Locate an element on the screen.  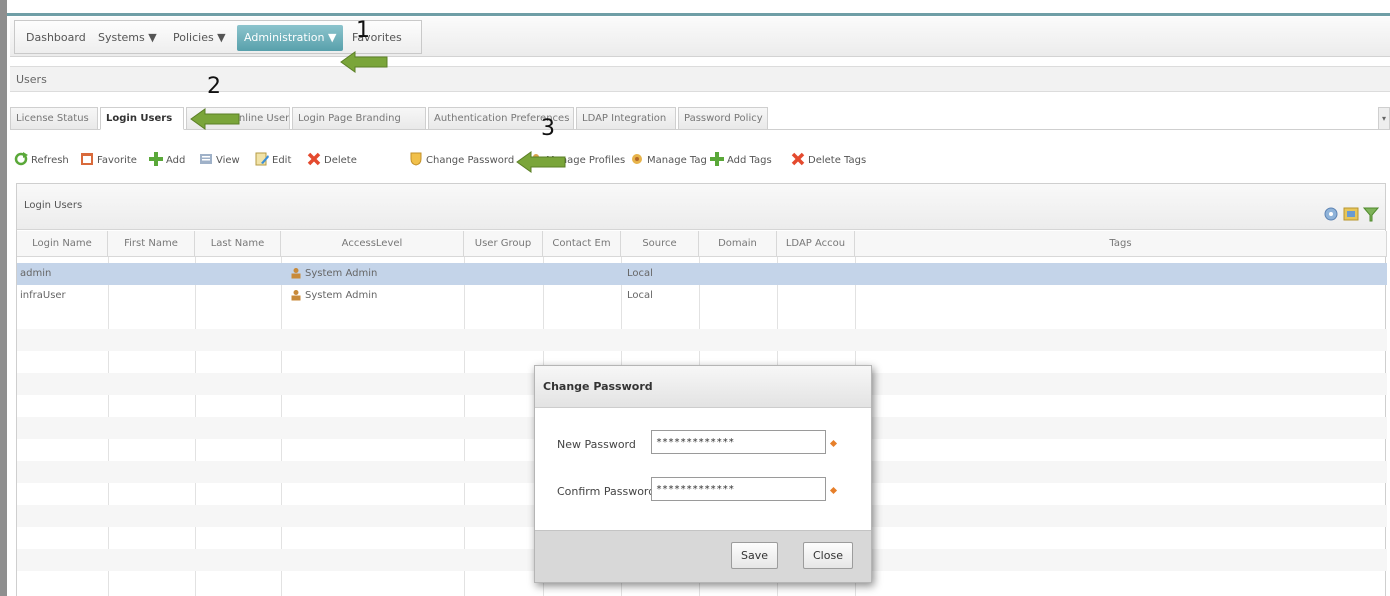
change-password-button: Change Password is located at coordinates (461, 161).